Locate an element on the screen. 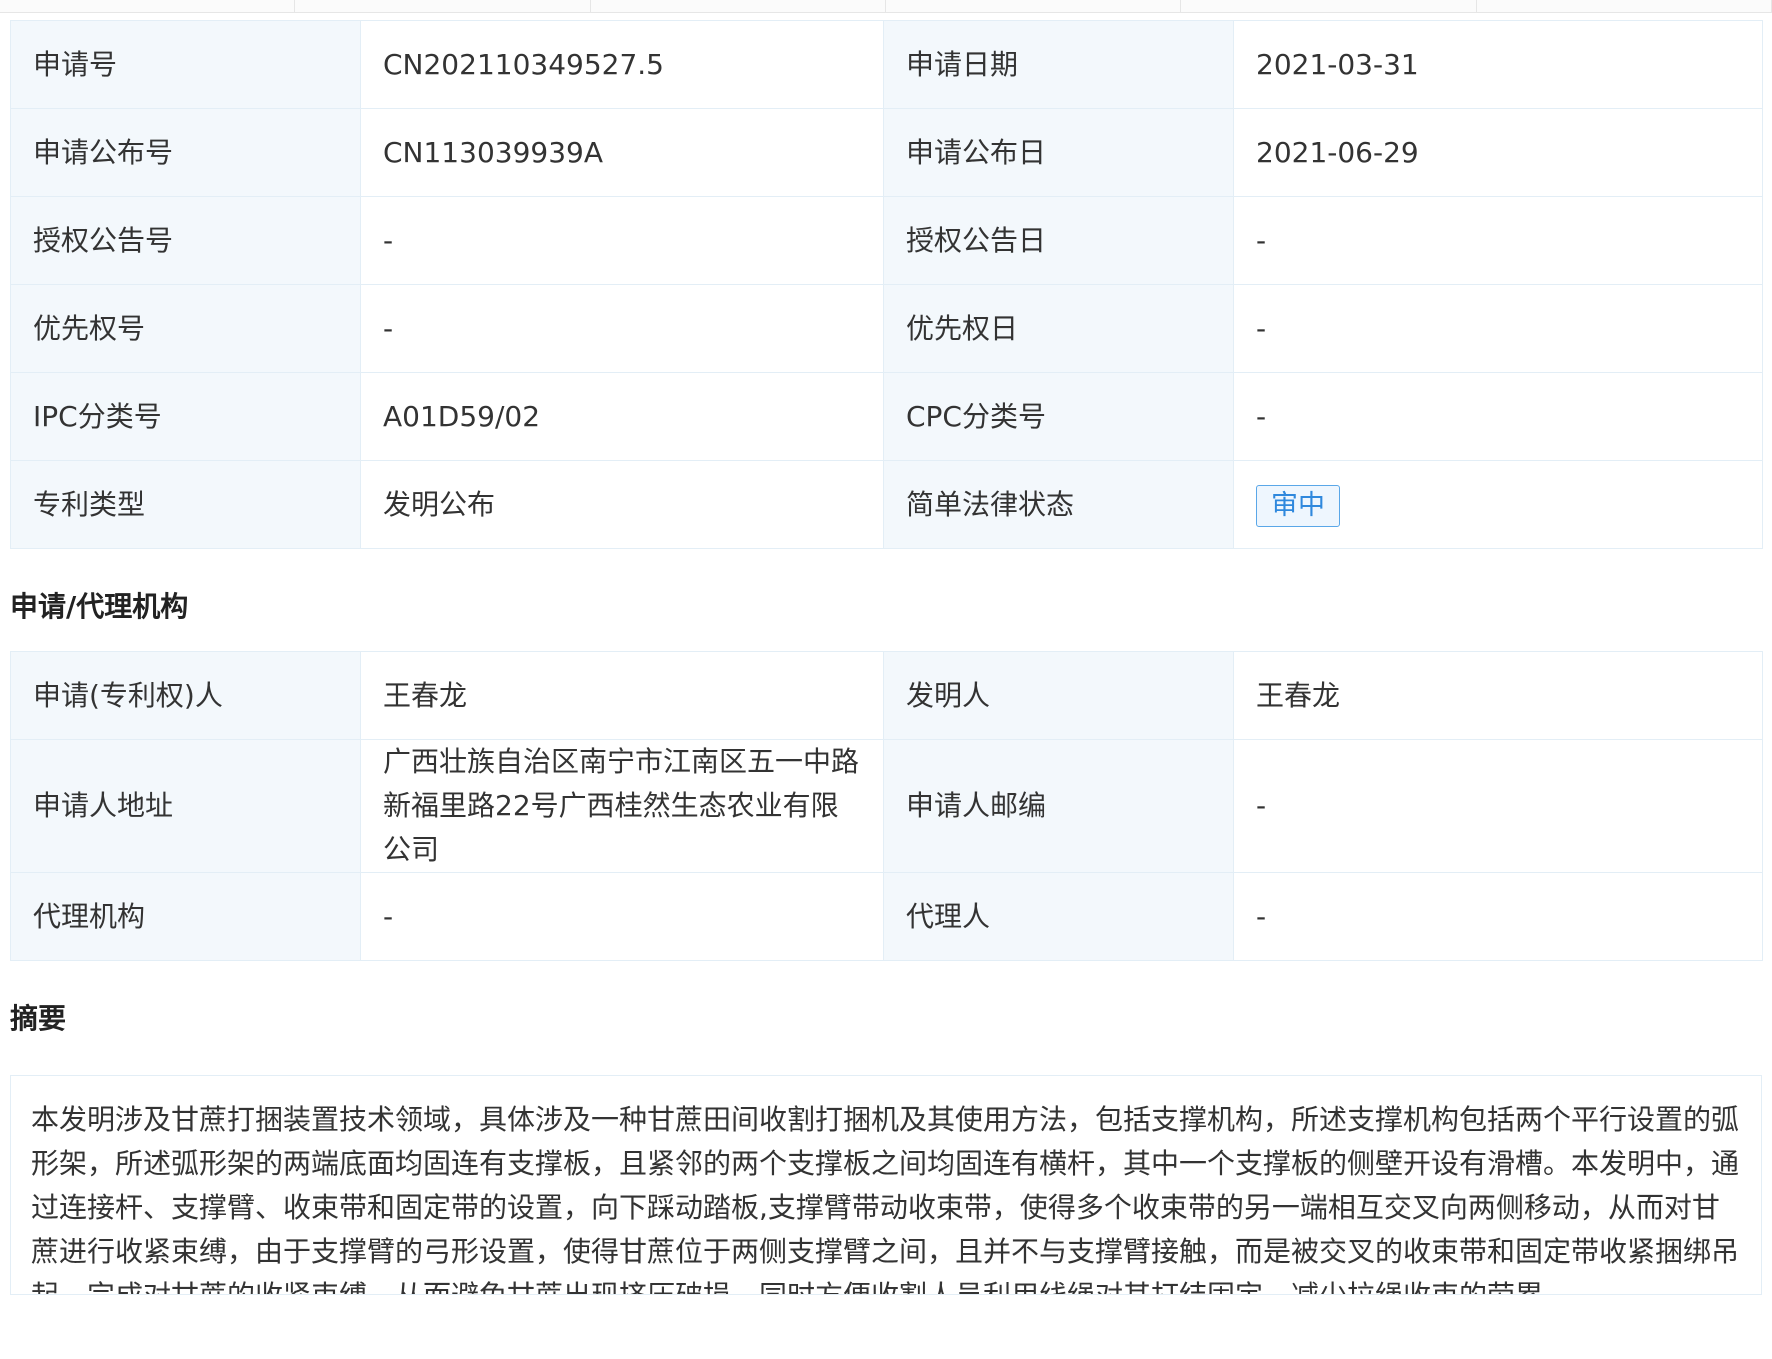 Image resolution: width=1772 pixels, height=1359 pixels. applicant-zipcode-value: - is located at coordinates (1498, 806).